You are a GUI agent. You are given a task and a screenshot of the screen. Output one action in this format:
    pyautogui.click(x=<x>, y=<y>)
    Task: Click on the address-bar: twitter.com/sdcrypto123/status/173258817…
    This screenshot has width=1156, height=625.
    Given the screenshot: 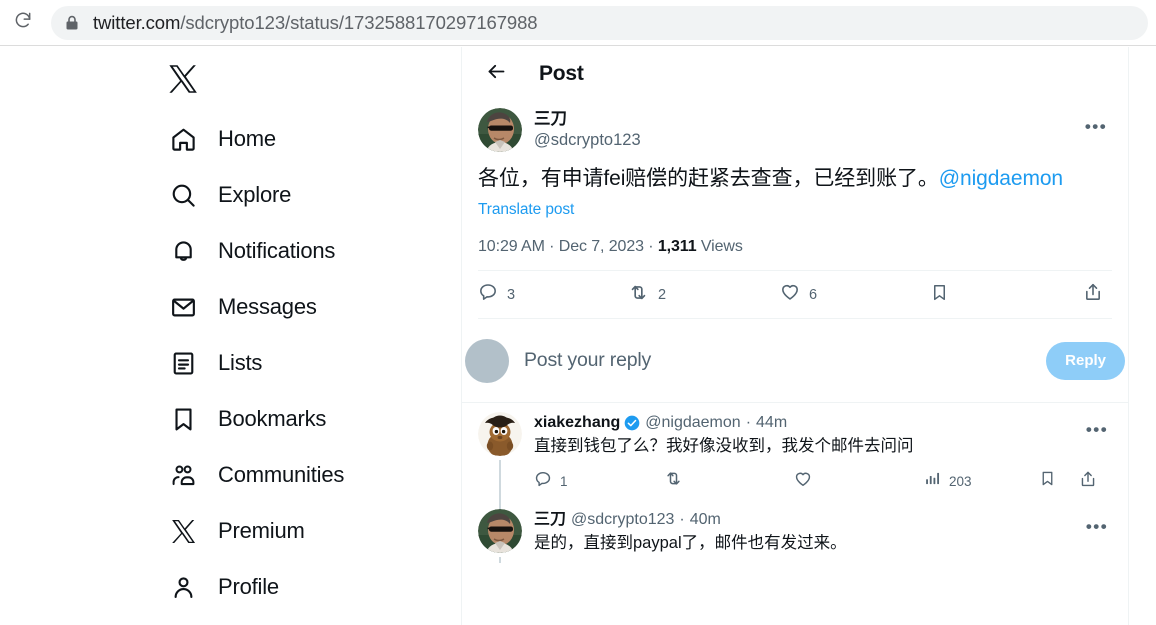 What is the action you would take?
    pyautogui.click(x=599, y=22)
    